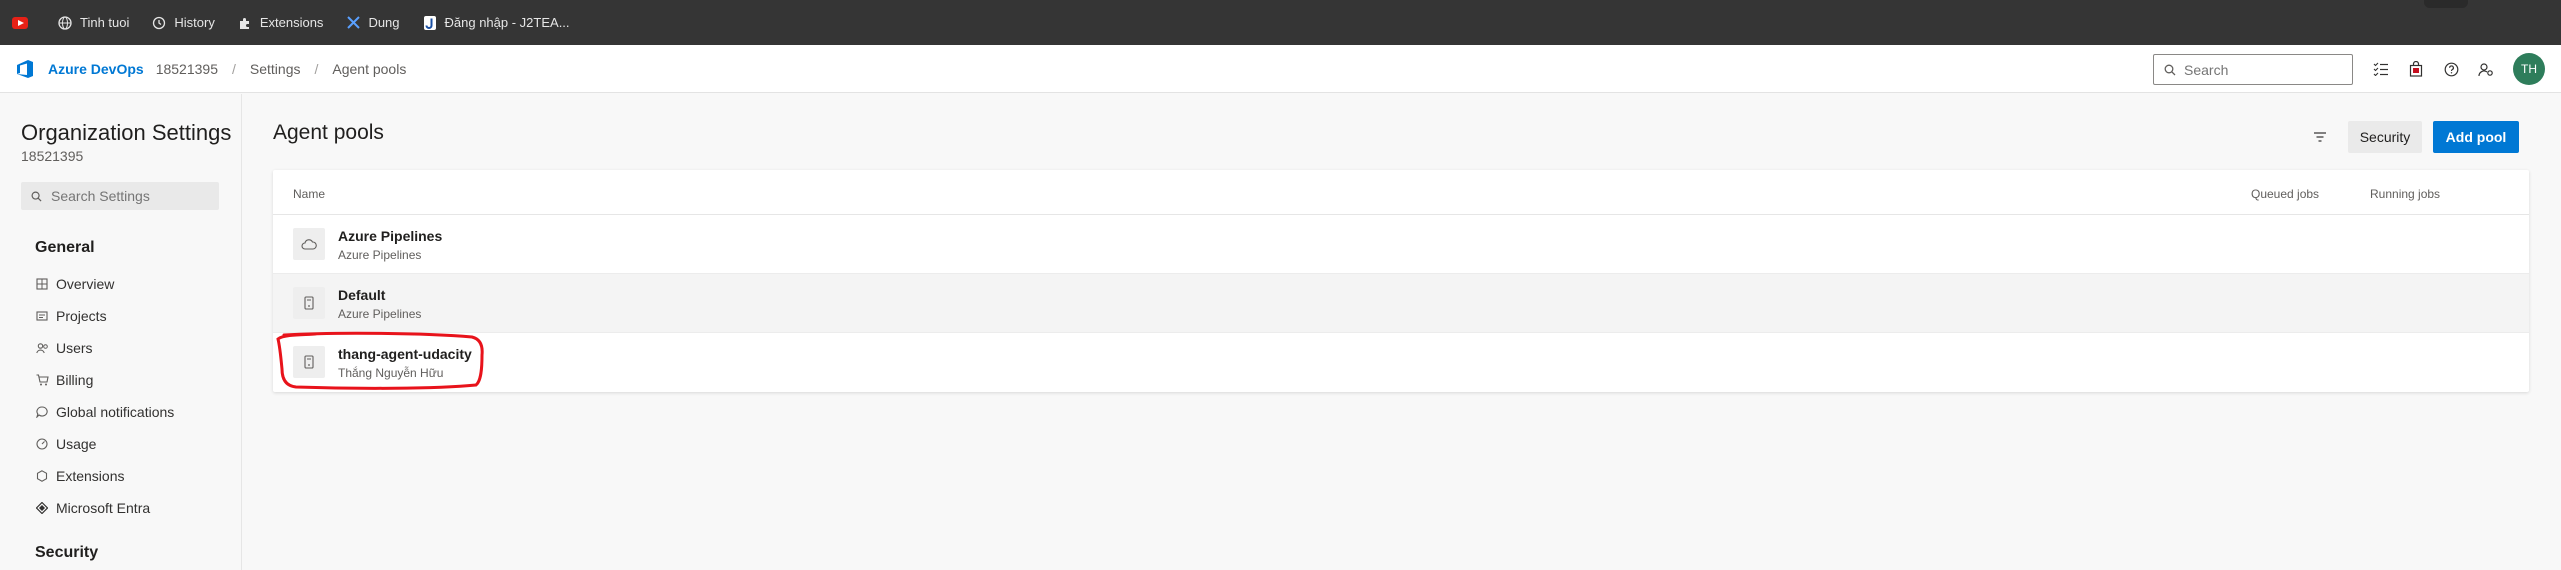 Image resolution: width=2561 pixels, height=570 pixels. I want to click on j2team-icon, so click(430, 23).